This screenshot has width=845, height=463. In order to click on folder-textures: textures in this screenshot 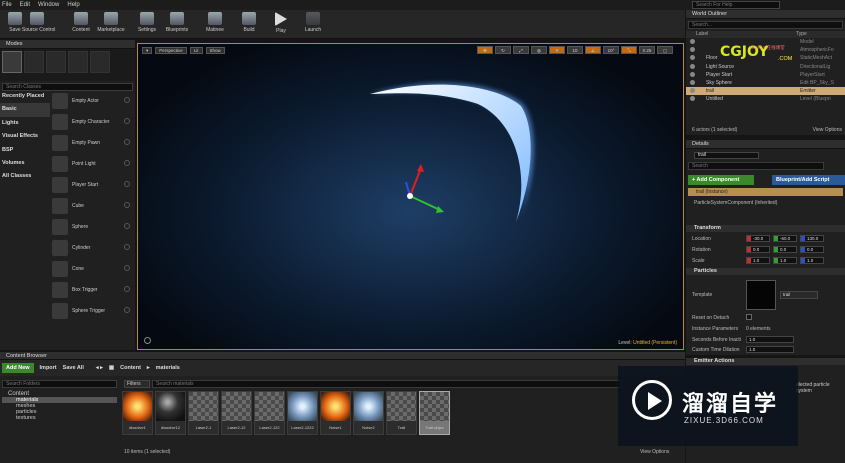, I will do `click(59, 418)`.